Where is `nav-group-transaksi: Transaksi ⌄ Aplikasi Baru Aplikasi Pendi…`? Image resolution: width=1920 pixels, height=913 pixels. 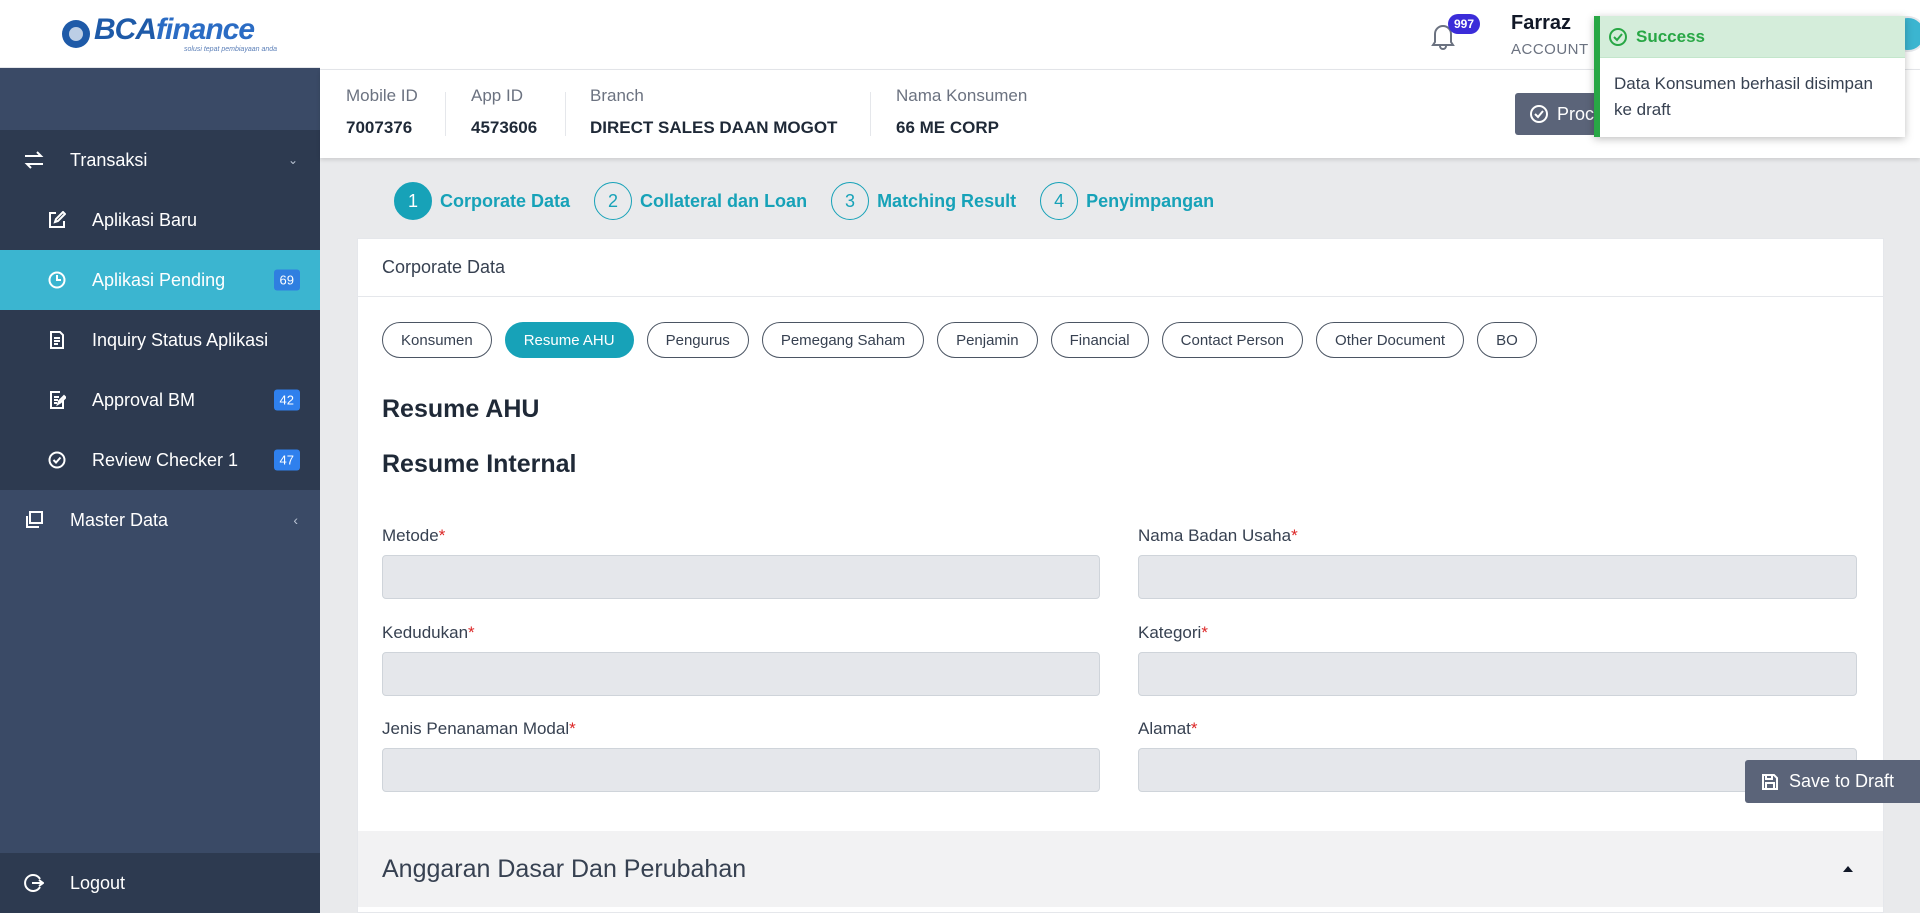
nav-group-transaksi: Transaksi ⌄ Aplikasi Baru Aplikasi Pendi… is located at coordinates (160, 310).